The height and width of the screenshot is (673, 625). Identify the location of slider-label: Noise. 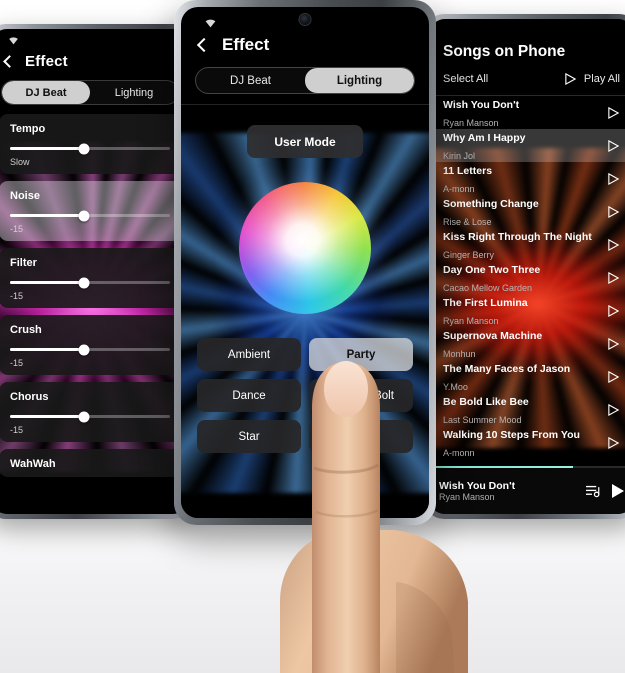
(25, 196).